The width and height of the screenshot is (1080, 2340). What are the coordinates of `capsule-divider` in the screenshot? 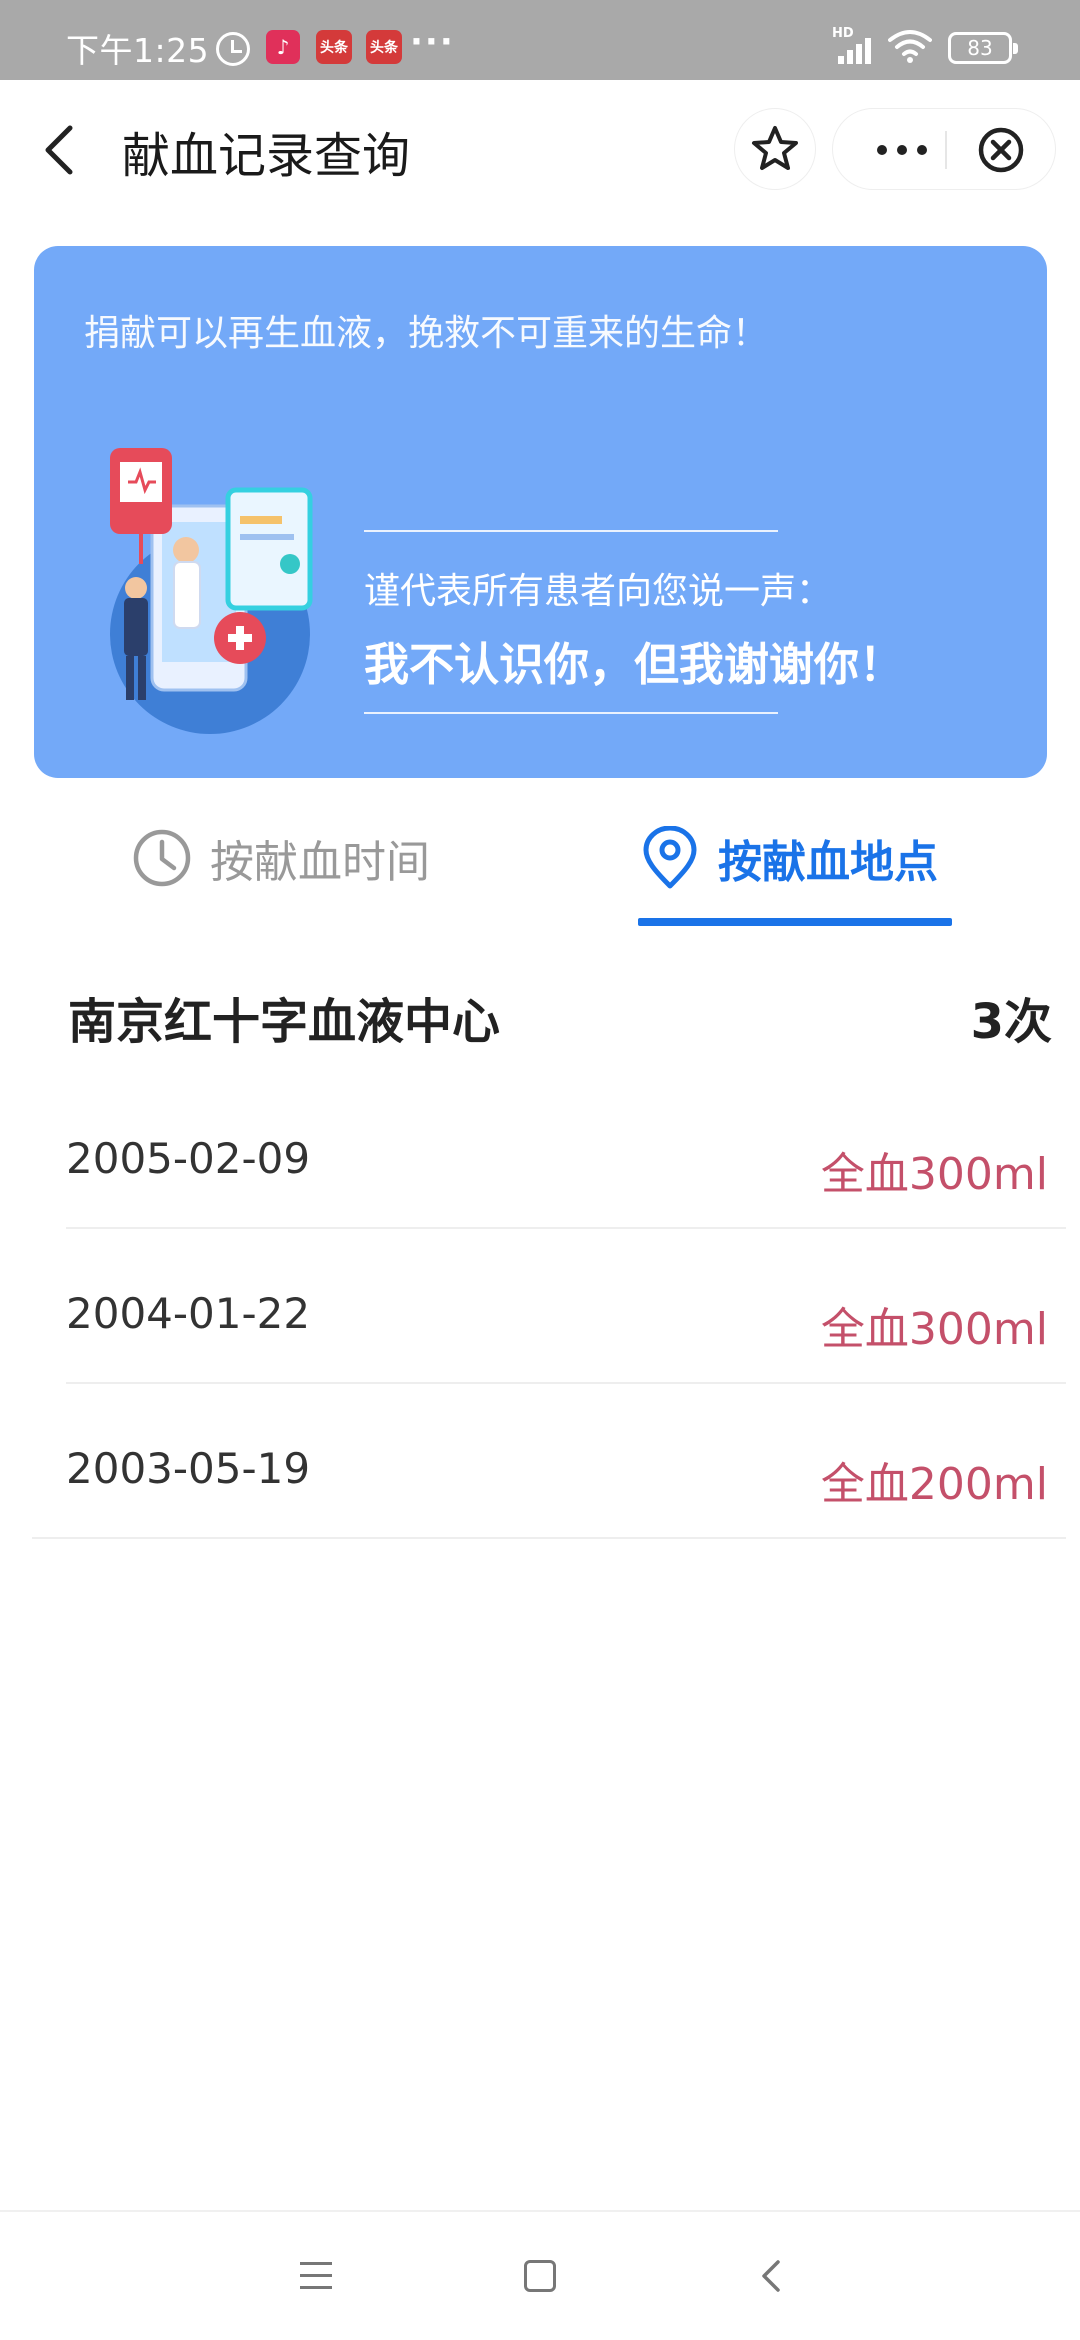 It's located at (946, 150).